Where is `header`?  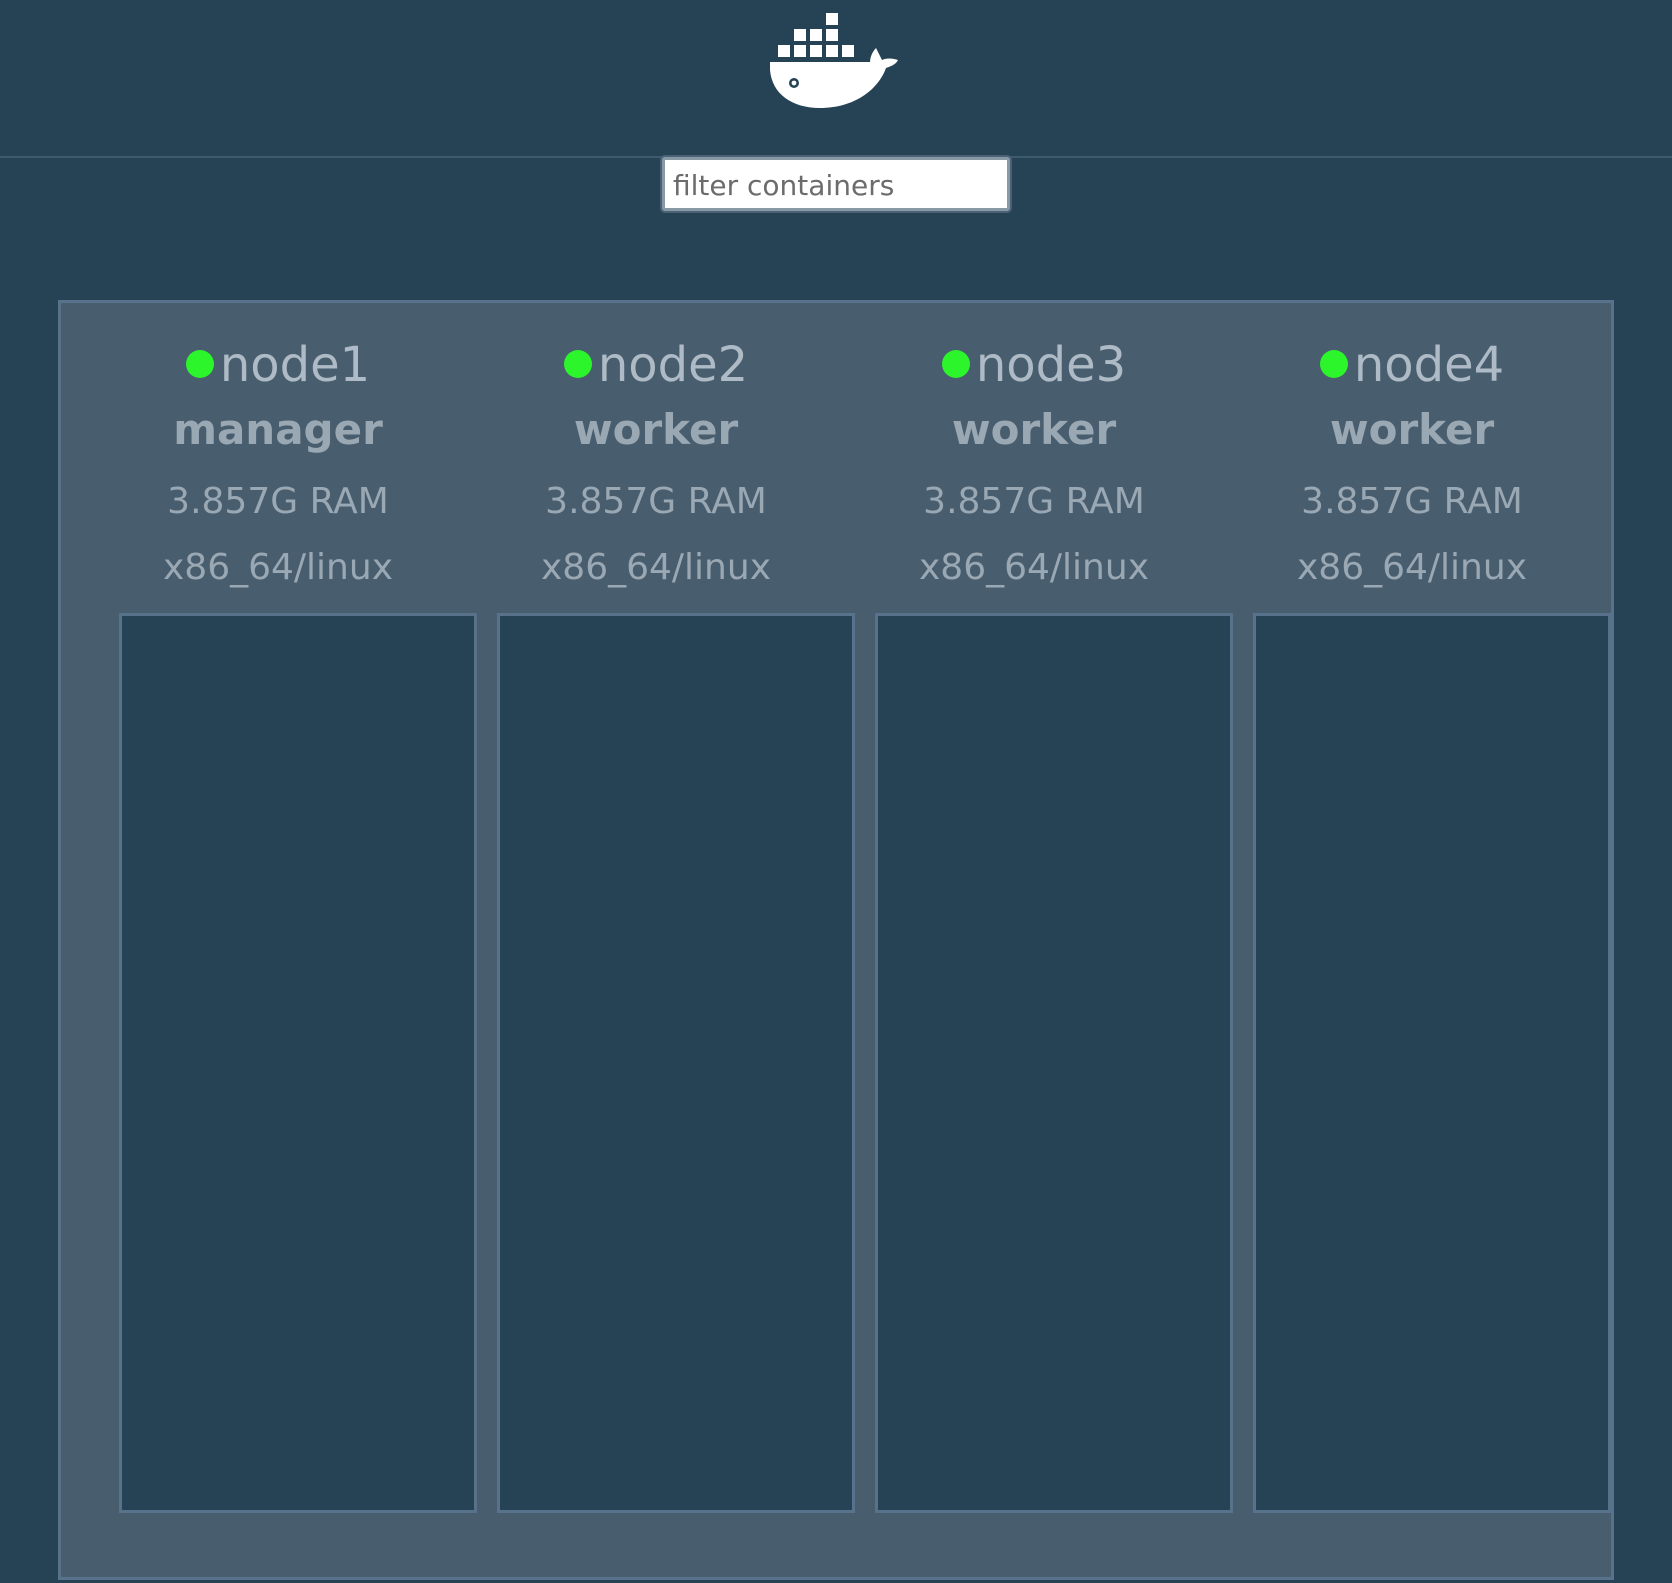 header is located at coordinates (836, 79).